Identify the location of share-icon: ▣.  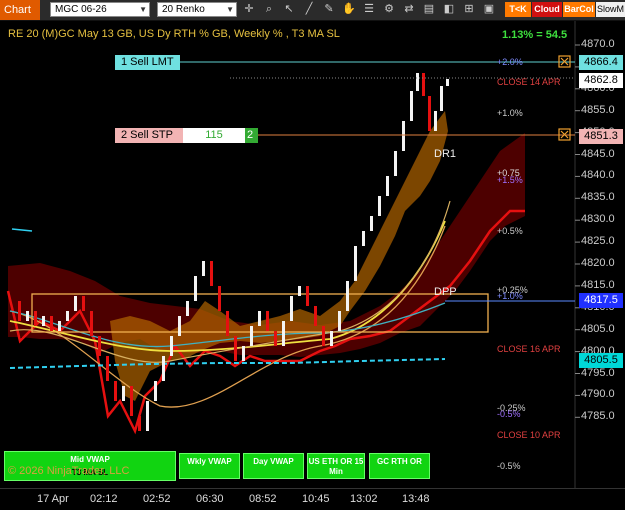
(489, 9).